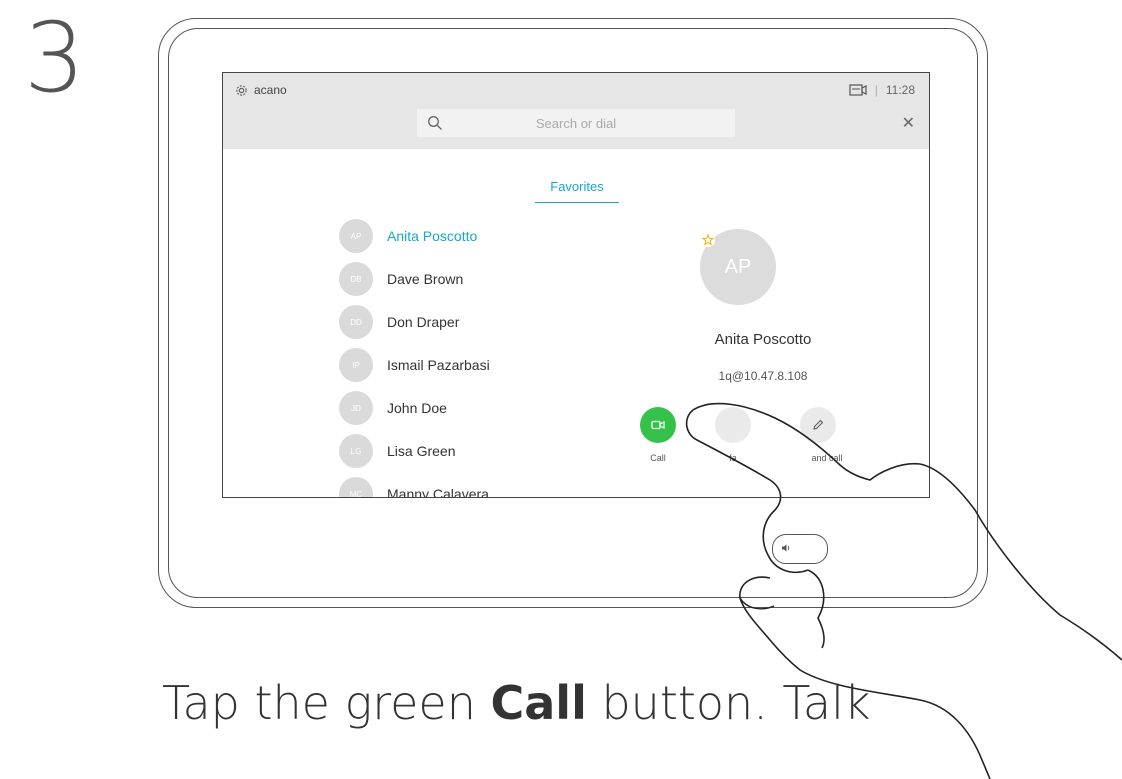  Describe the element at coordinates (728, 703) in the screenshot. I see `caption-text-2: button. Talk` at that location.